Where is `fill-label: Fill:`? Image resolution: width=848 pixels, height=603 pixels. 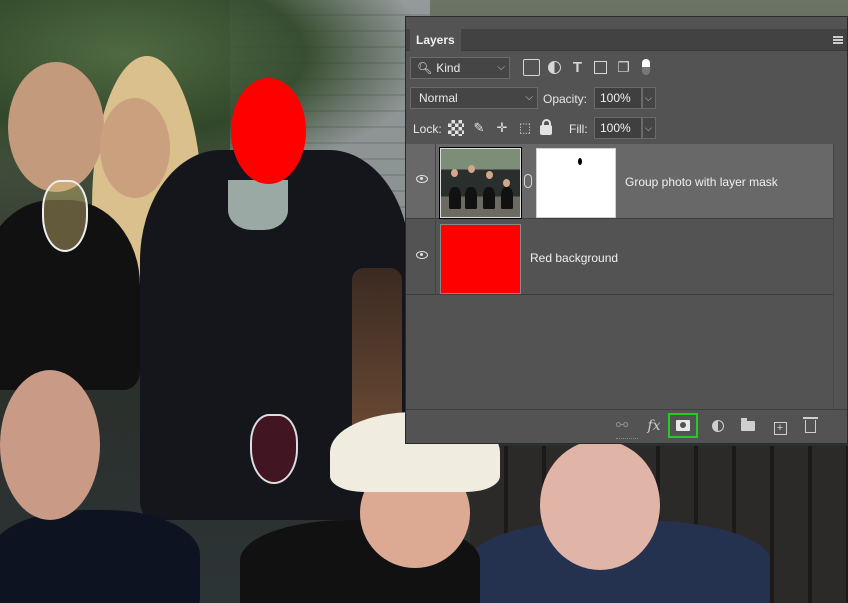 fill-label: Fill: is located at coordinates (578, 129).